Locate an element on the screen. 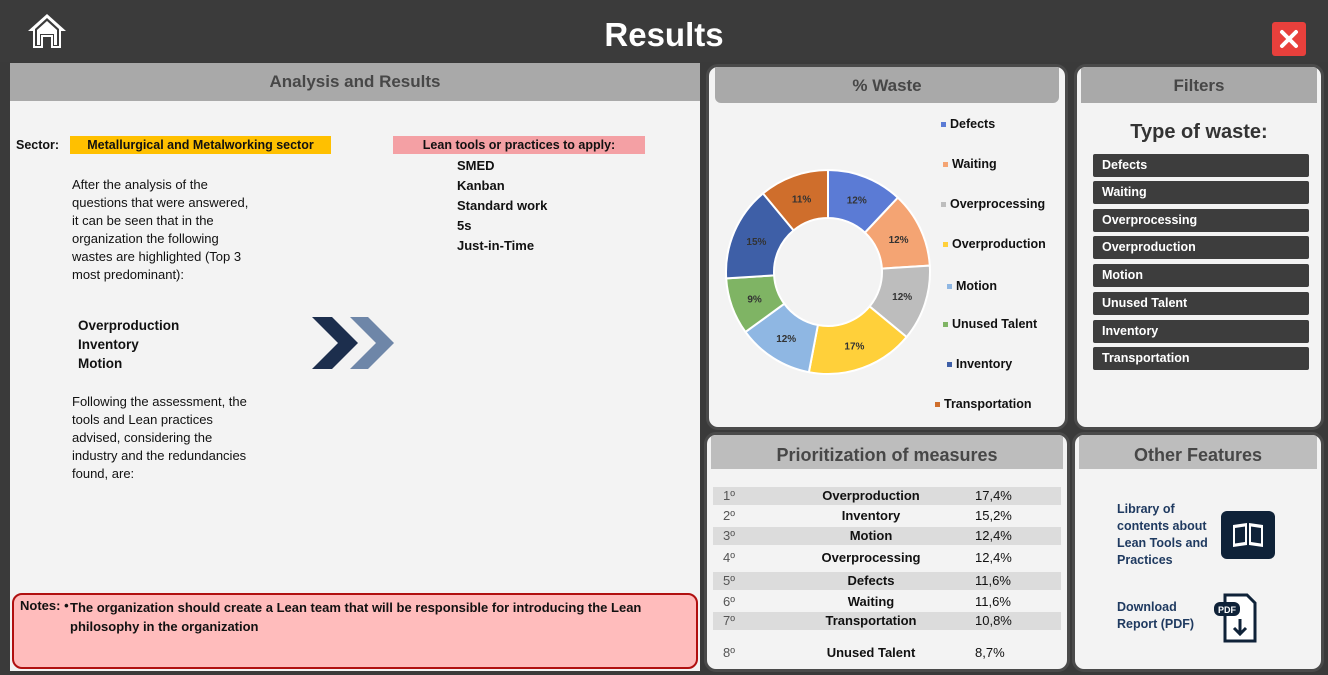  filter-overproduction: Overproduction is located at coordinates (1201, 247).